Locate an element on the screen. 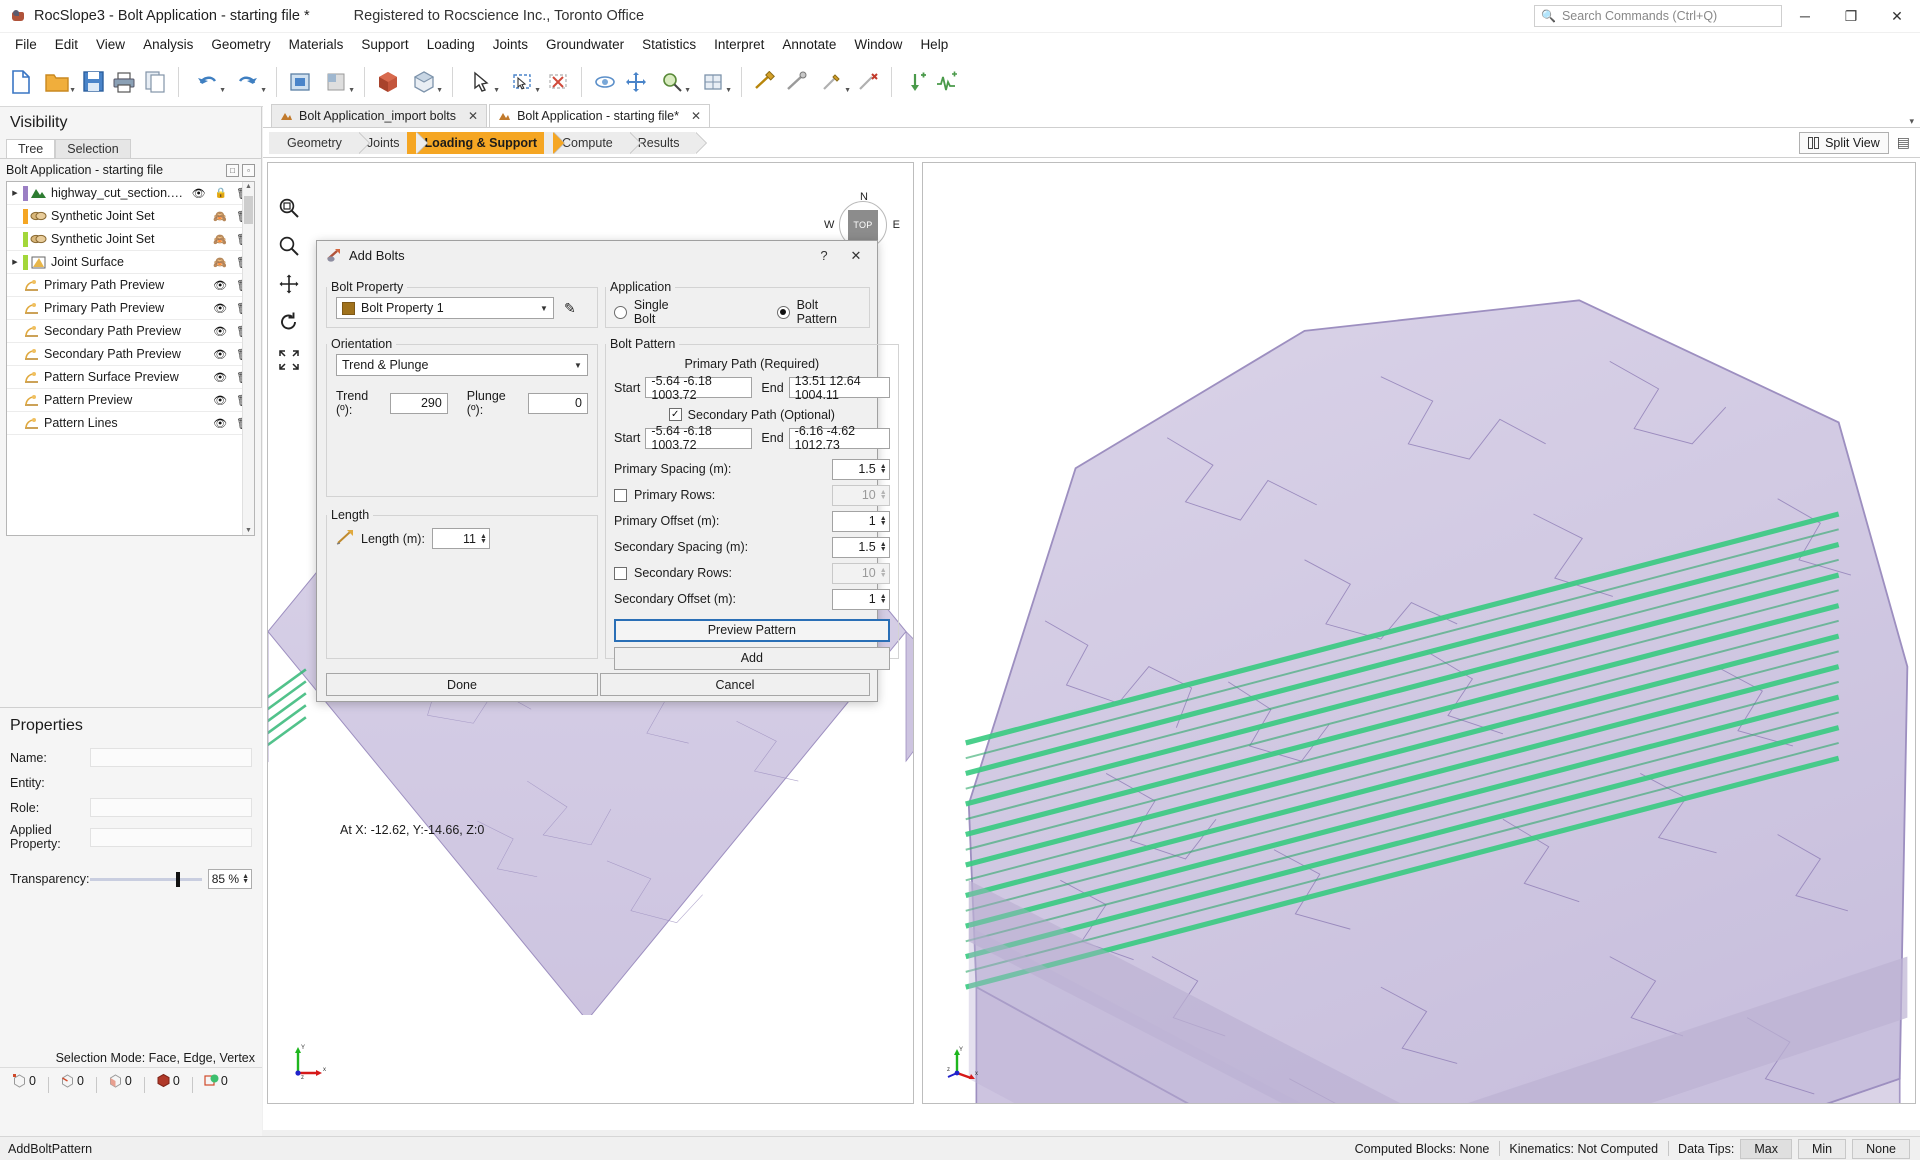 This screenshot has height=1160, width=1920. primary-end-input: 13.51 12.64 1004.11 is located at coordinates (839, 388).